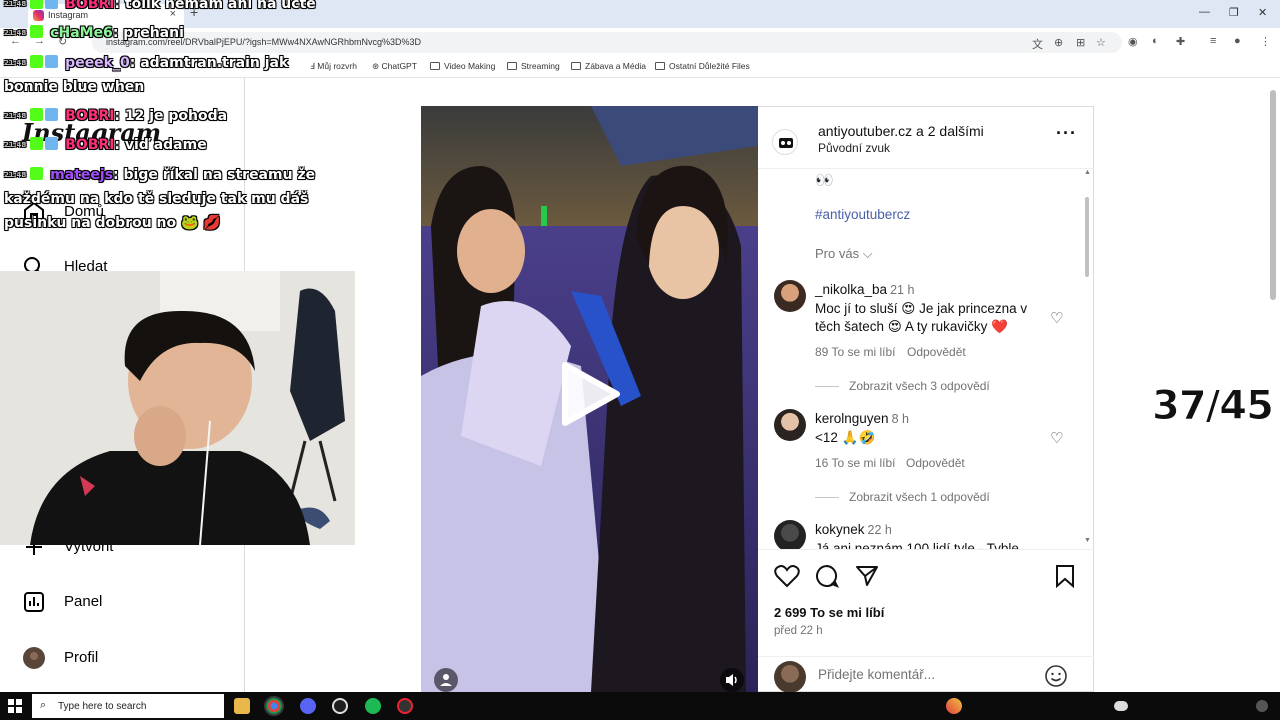  What do you see at coordinates (855, 463) in the screenshot?
I see `comment-likes-count: 16 To se mi líbí` at bounding box center [855, 463].